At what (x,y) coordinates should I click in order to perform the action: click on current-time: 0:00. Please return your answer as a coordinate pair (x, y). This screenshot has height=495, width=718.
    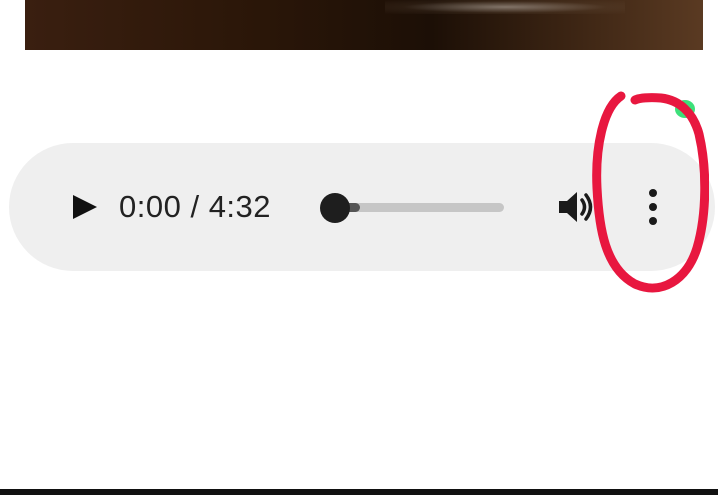
    Looking at the image, I should click on (150, 206).